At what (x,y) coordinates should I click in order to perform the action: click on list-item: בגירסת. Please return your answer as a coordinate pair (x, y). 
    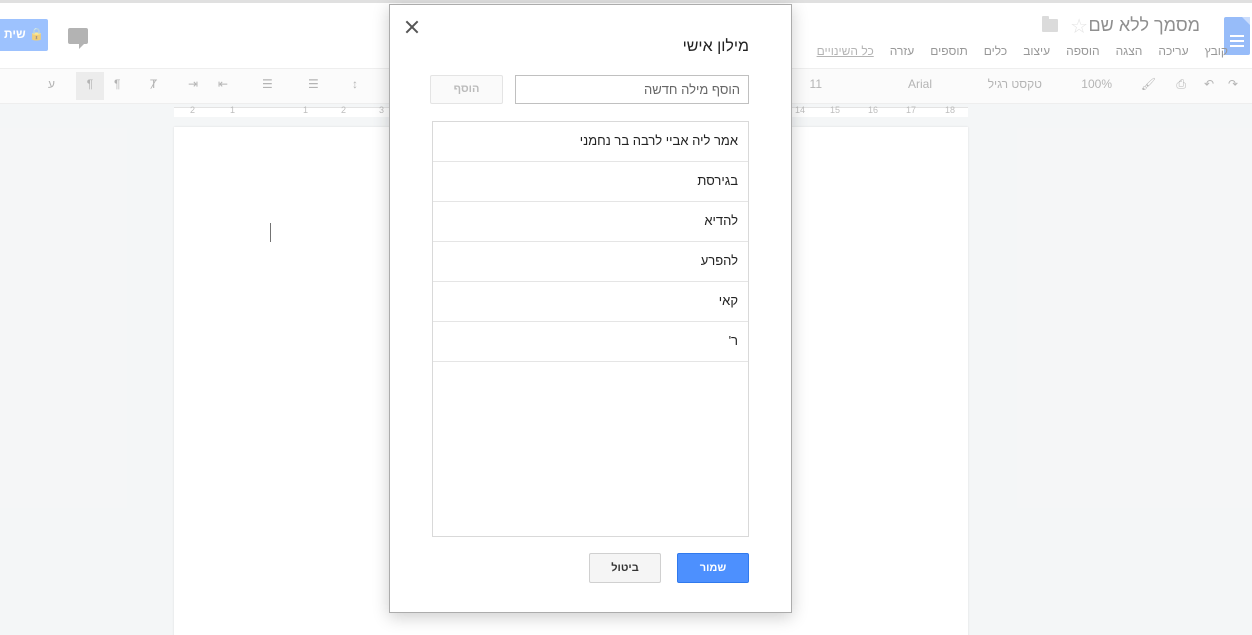
    Looking at the image, I should click on (590, 182).